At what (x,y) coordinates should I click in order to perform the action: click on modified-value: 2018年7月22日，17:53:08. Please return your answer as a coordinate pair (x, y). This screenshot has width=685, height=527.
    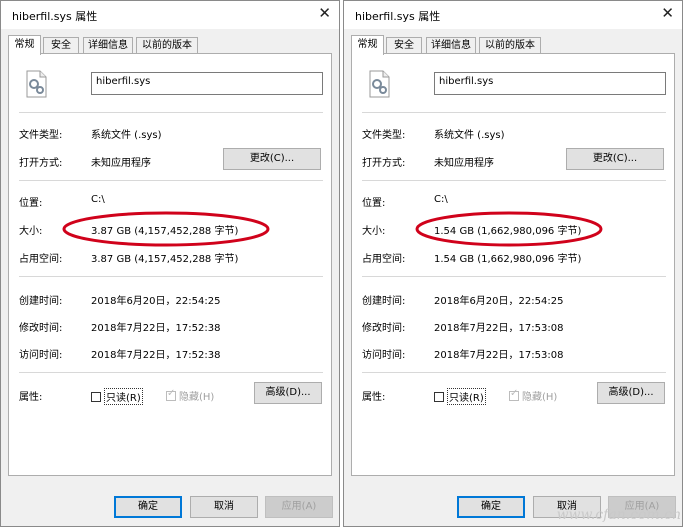
    Looking at the image, I should click on (499, 328).